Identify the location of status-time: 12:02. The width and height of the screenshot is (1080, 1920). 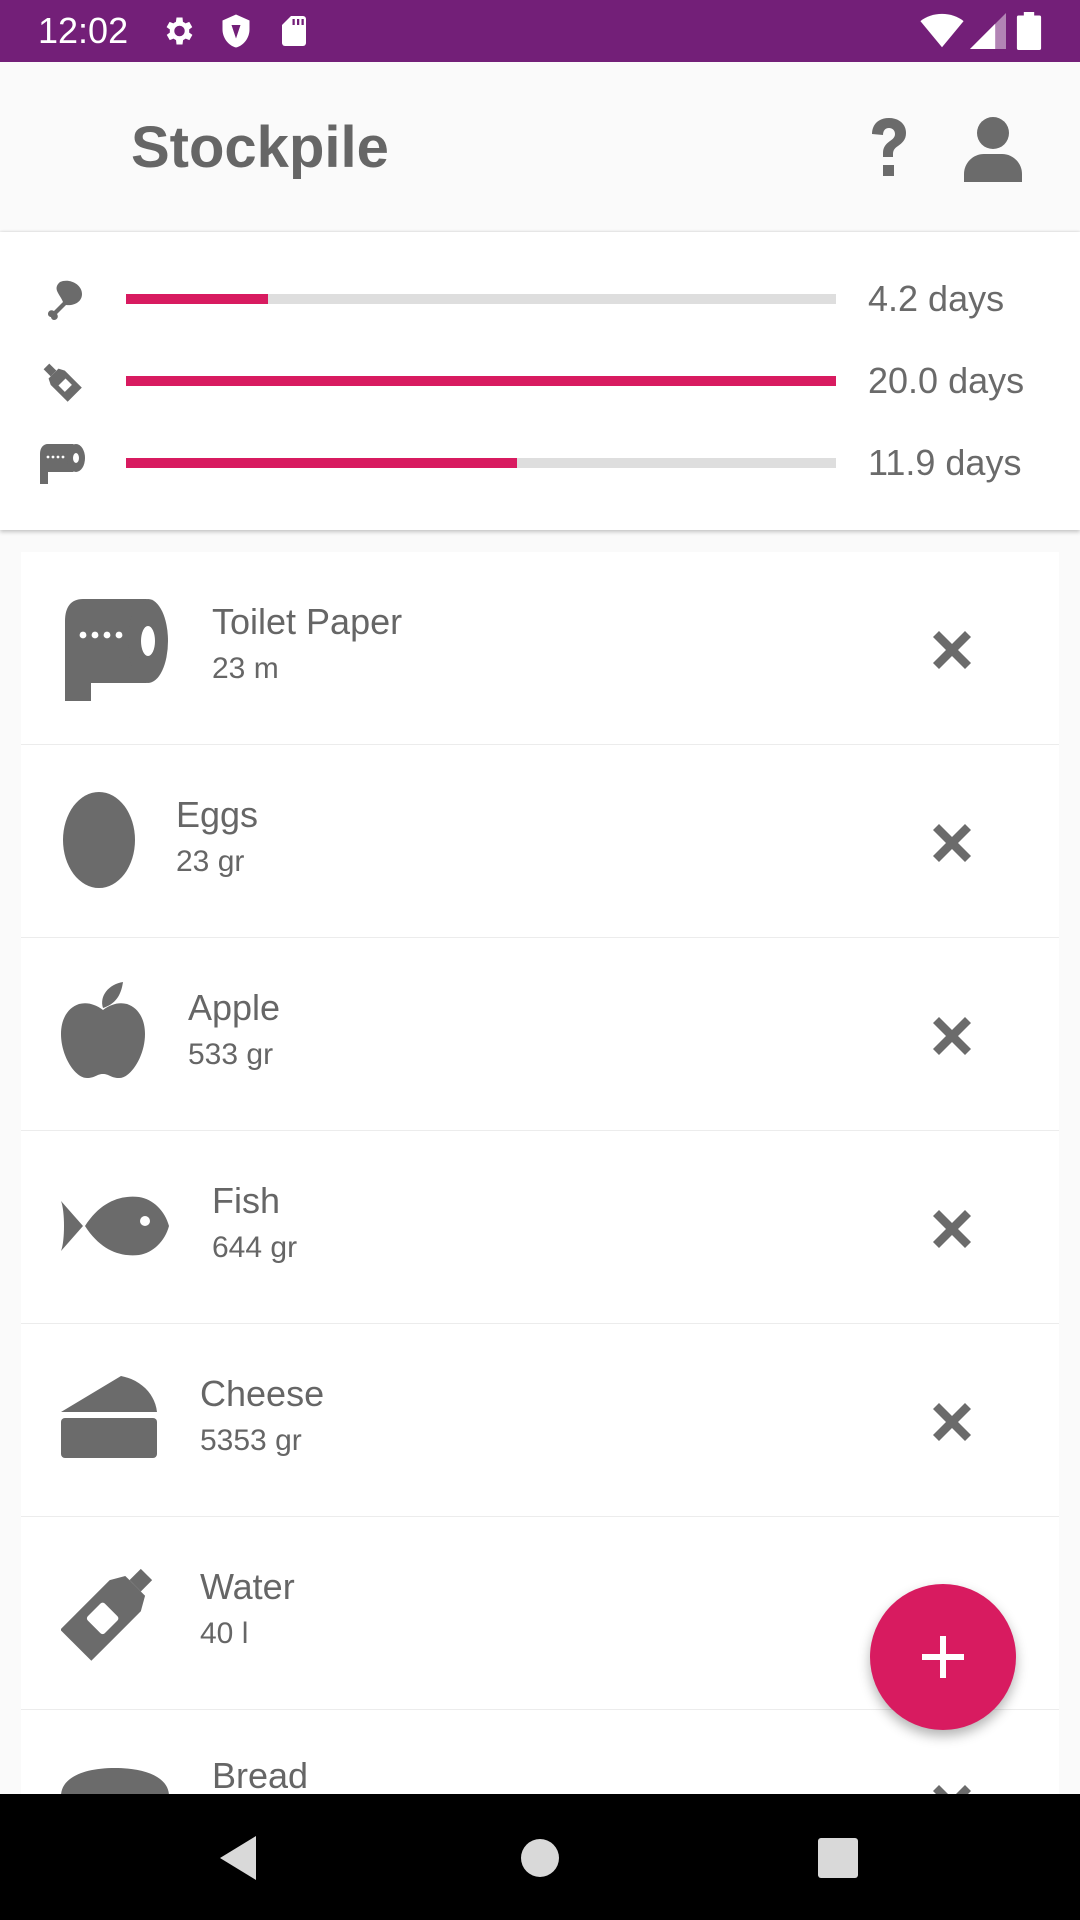
(83, 30).